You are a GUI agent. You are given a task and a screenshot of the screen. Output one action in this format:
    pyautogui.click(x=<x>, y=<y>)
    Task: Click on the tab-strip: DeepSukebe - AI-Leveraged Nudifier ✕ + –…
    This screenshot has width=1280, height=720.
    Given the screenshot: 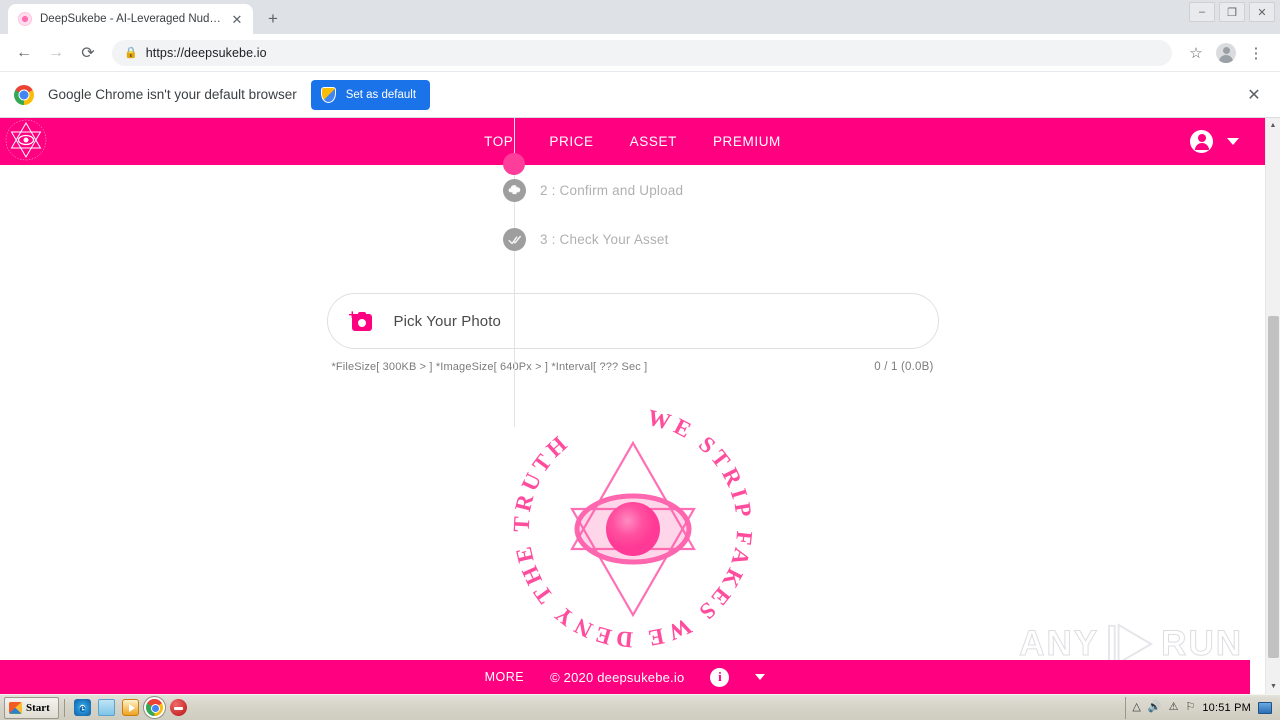 What is the action you would take?
    pyautogui.click(x=640, y=17)
    